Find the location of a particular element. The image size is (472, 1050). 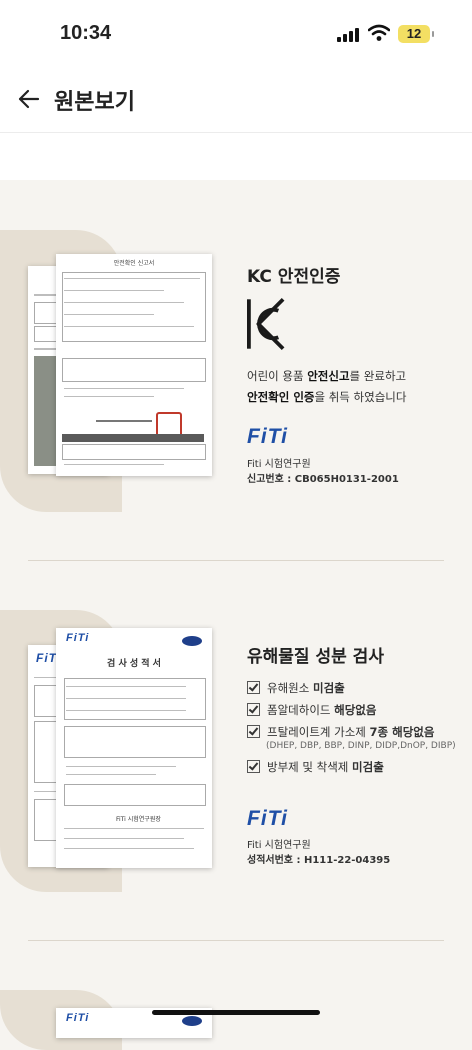

home-indicator is located at coordinates (236, 1012).